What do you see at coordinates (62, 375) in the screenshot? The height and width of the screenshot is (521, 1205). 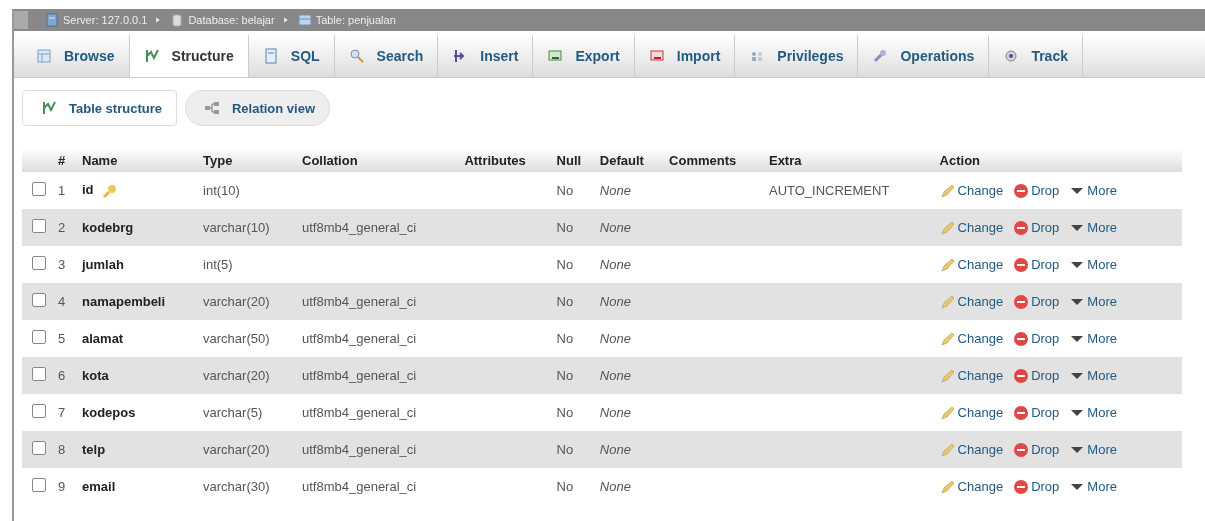 I see `table-cell: 6` at bounding box center [62, 375].